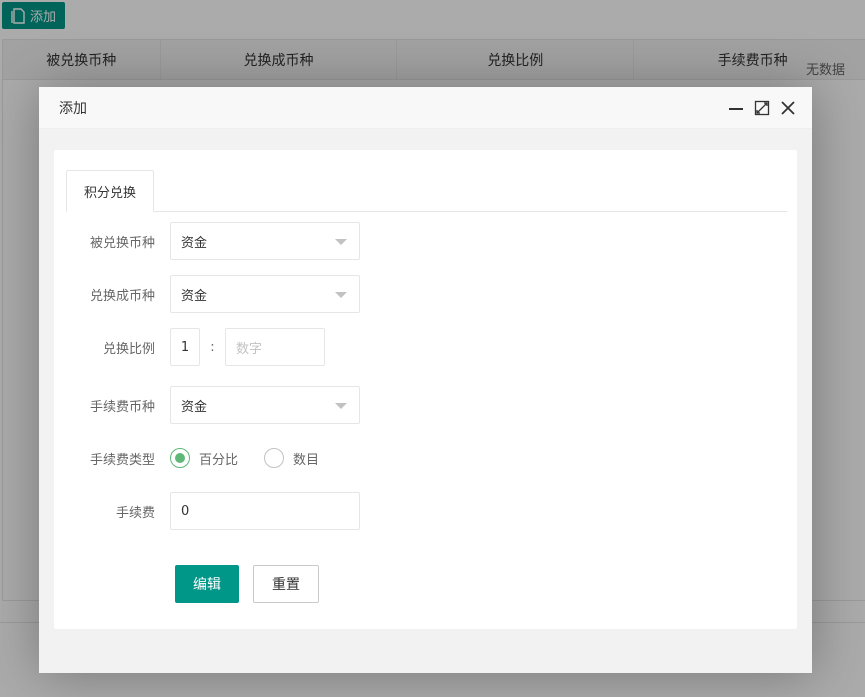  I want to click on from-currency-label: 被兑换币种, so click(122, 243).